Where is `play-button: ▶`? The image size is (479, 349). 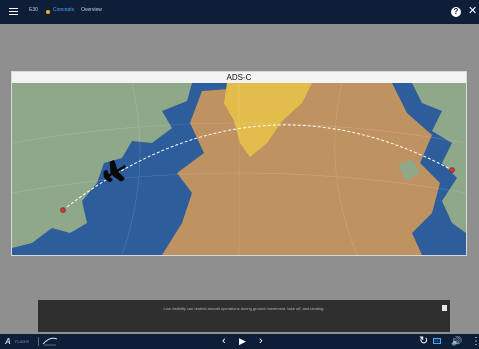
play-button: ▶ is located at coordinates (242, 341).